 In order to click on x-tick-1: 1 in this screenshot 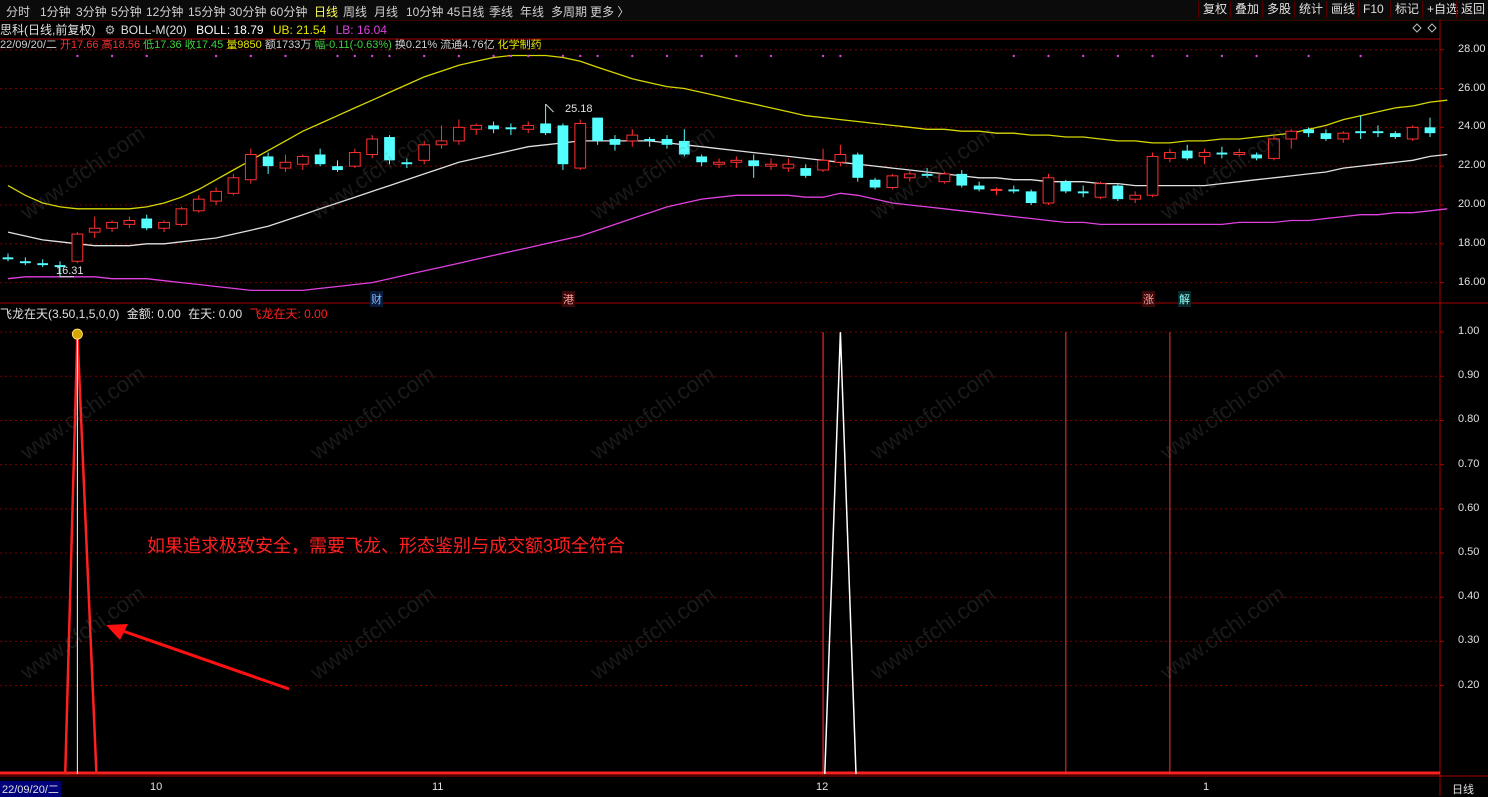, I will do `click(1206, 787)`.